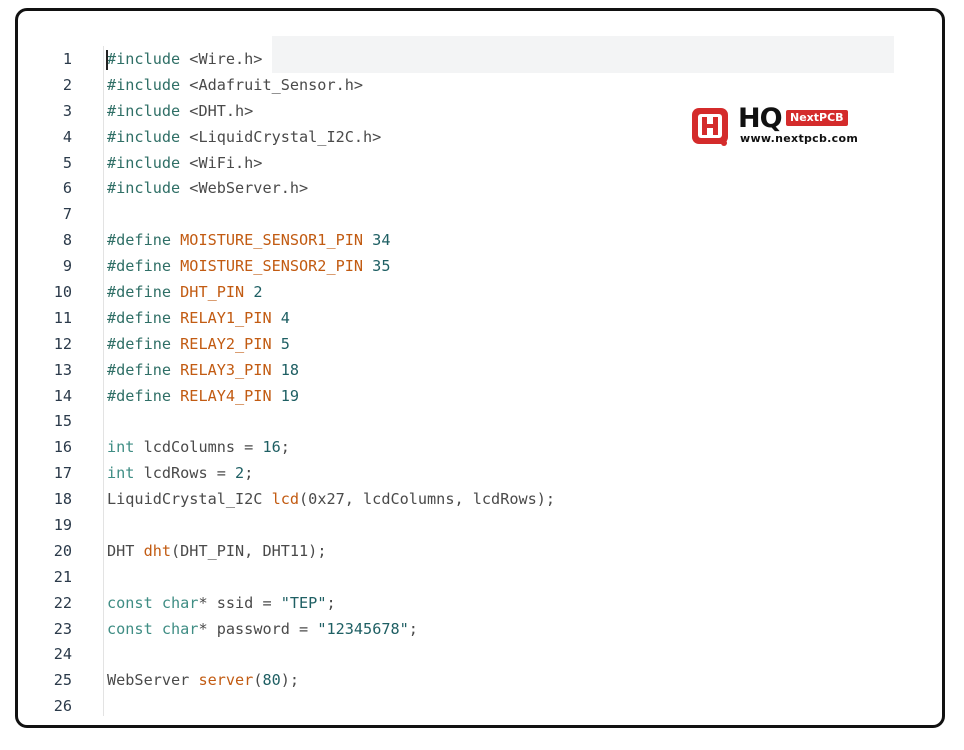 Image resolution: width=964 pixels, height=750 pixels. What do you see at coordinates (157, 550) in the screenshot?
I see `code-token: dht` at bounding box center [157, 550].